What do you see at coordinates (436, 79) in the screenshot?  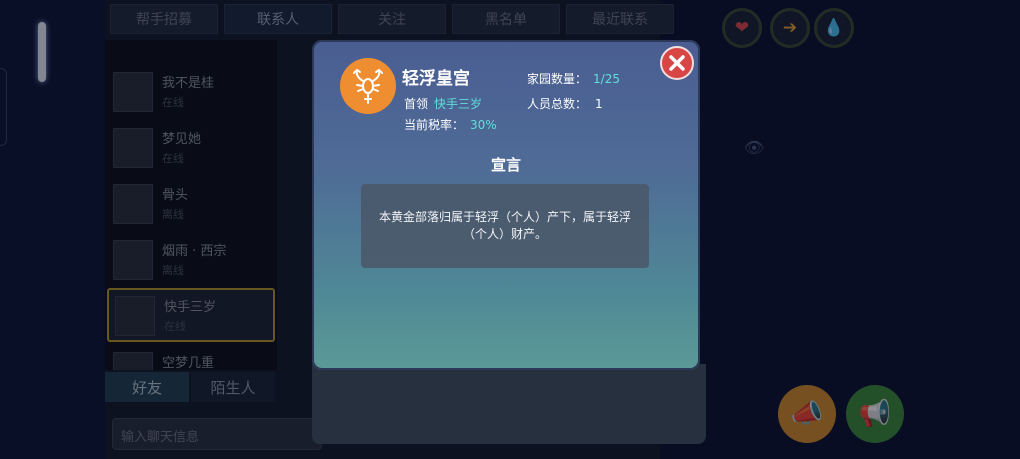 I see `guild-name: 轻浮皇宫` at bounding box center [436, 79].